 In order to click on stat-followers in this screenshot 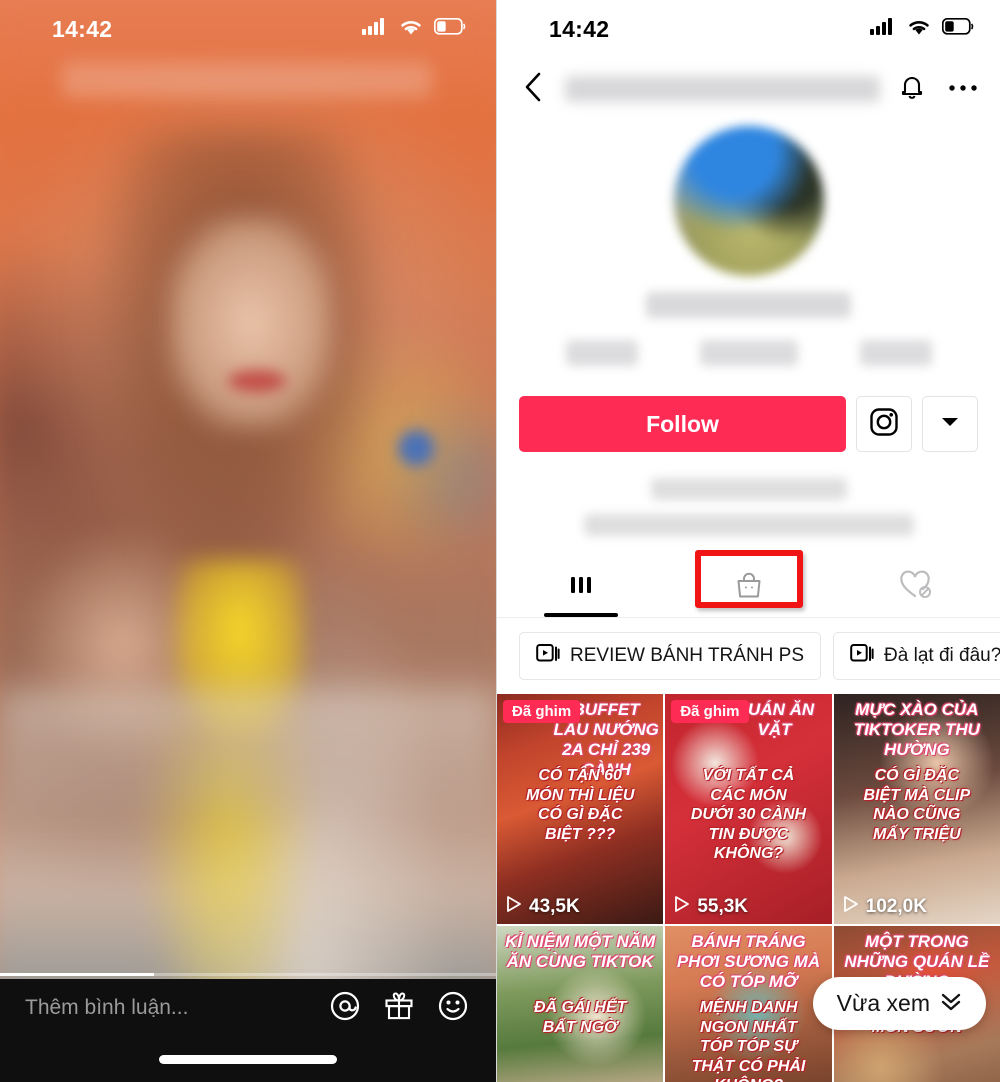, I will do `click(748, 353)`.